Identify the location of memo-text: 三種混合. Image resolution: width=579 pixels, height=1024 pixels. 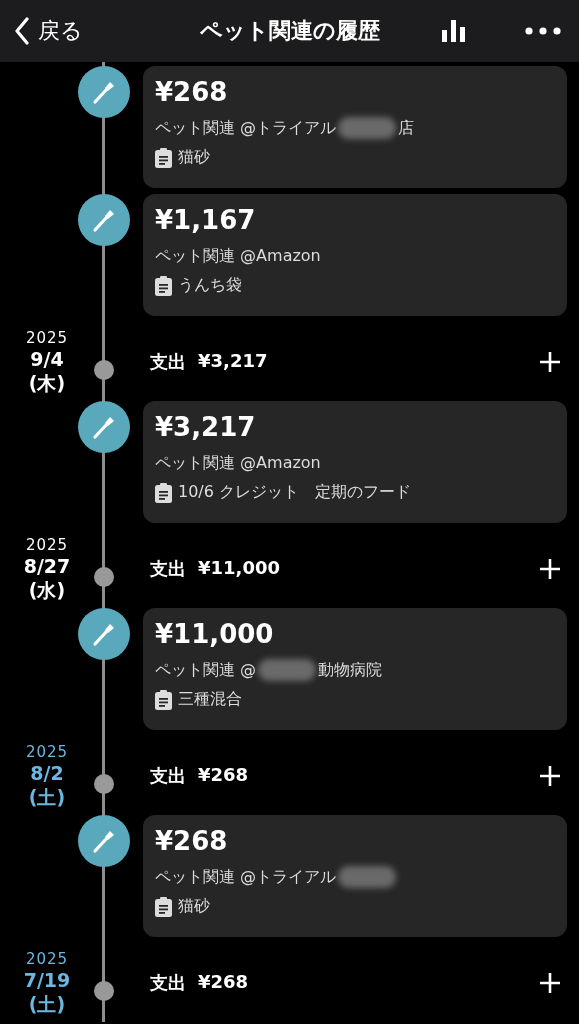
(210, 699).